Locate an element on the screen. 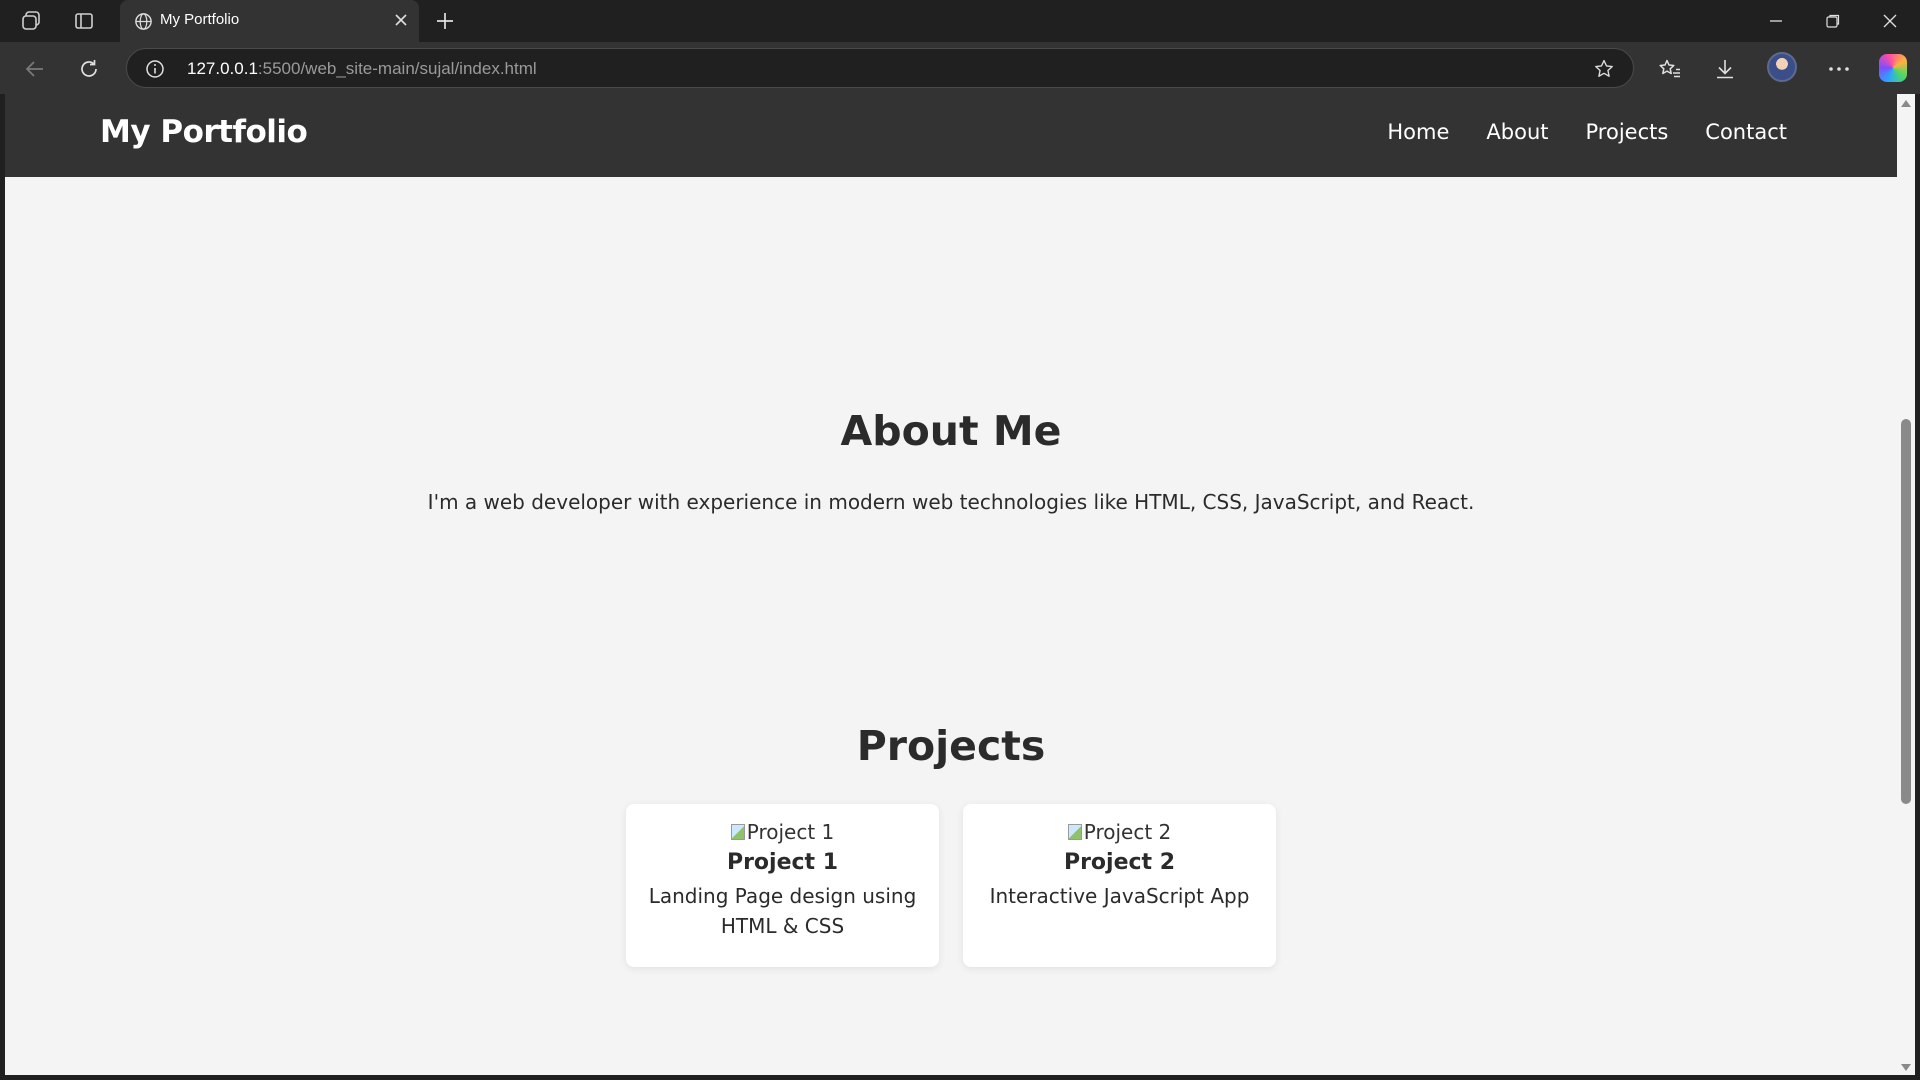 The width and height of the screenshot is (1920, 1080). close-tab-icon is located at coordinates (401, 22).